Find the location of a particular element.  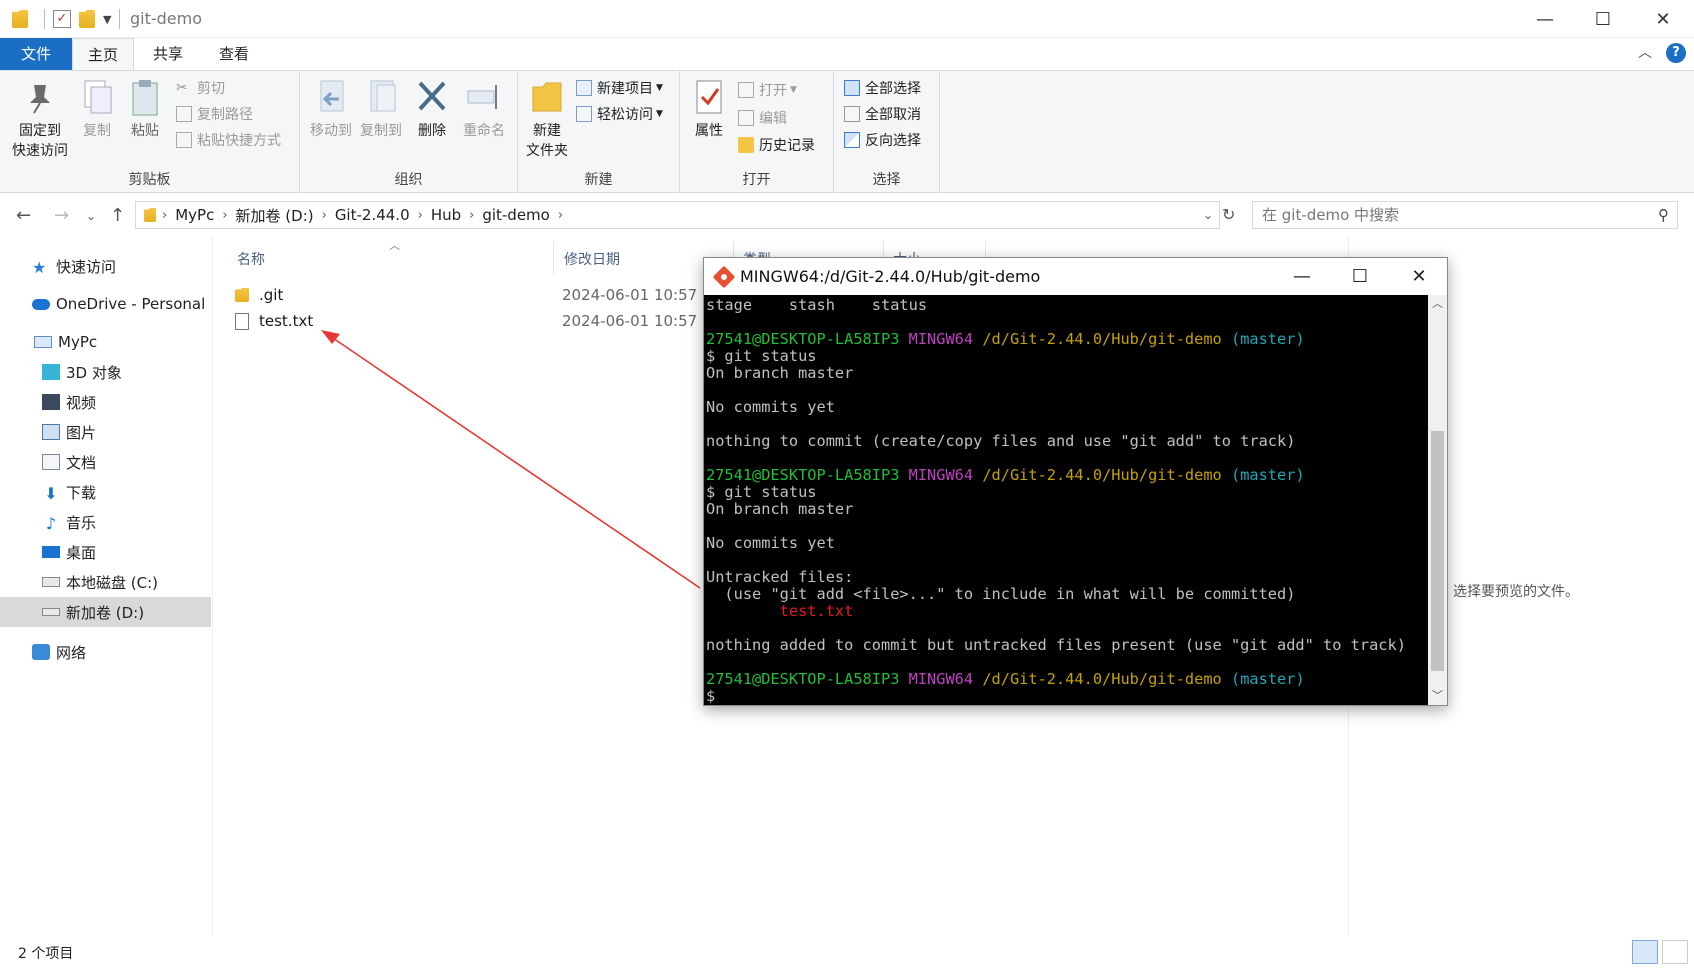

scroll-up-icon: ︿ is located at coordinates (1437, 303).